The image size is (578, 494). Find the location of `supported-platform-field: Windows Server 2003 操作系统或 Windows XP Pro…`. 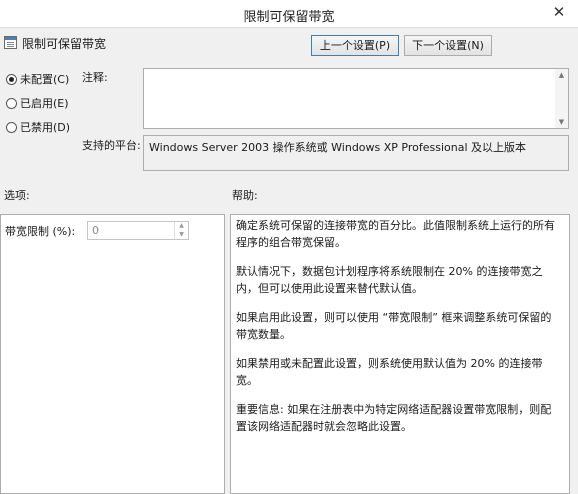

supported-platform-field: Windows Server 2003 操作系统或 Windows XP Pro… is located at coordinates (356, 153).